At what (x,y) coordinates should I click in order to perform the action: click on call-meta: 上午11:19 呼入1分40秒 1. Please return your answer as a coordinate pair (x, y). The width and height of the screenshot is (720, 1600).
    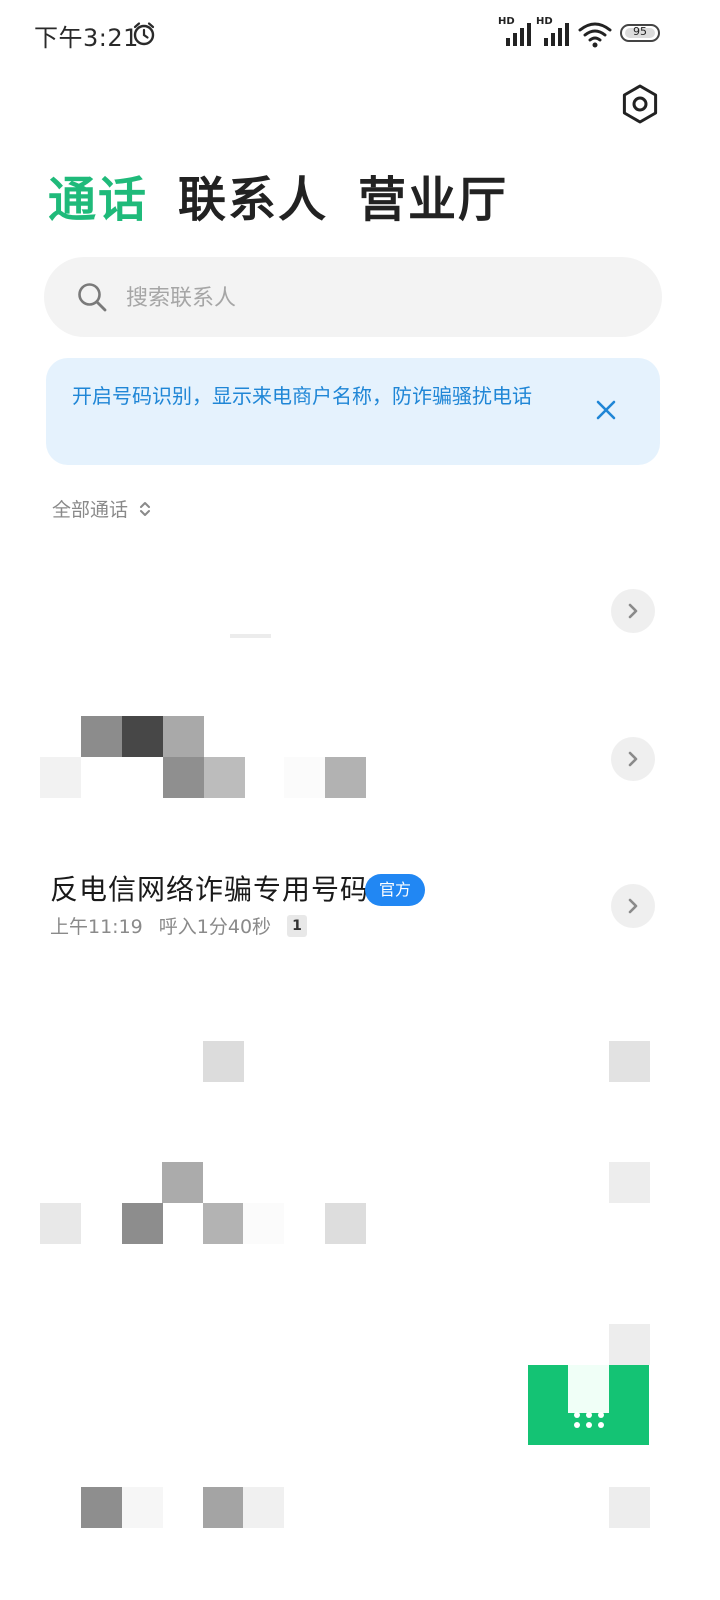
    Looking at the image, I should click on (179, 925).